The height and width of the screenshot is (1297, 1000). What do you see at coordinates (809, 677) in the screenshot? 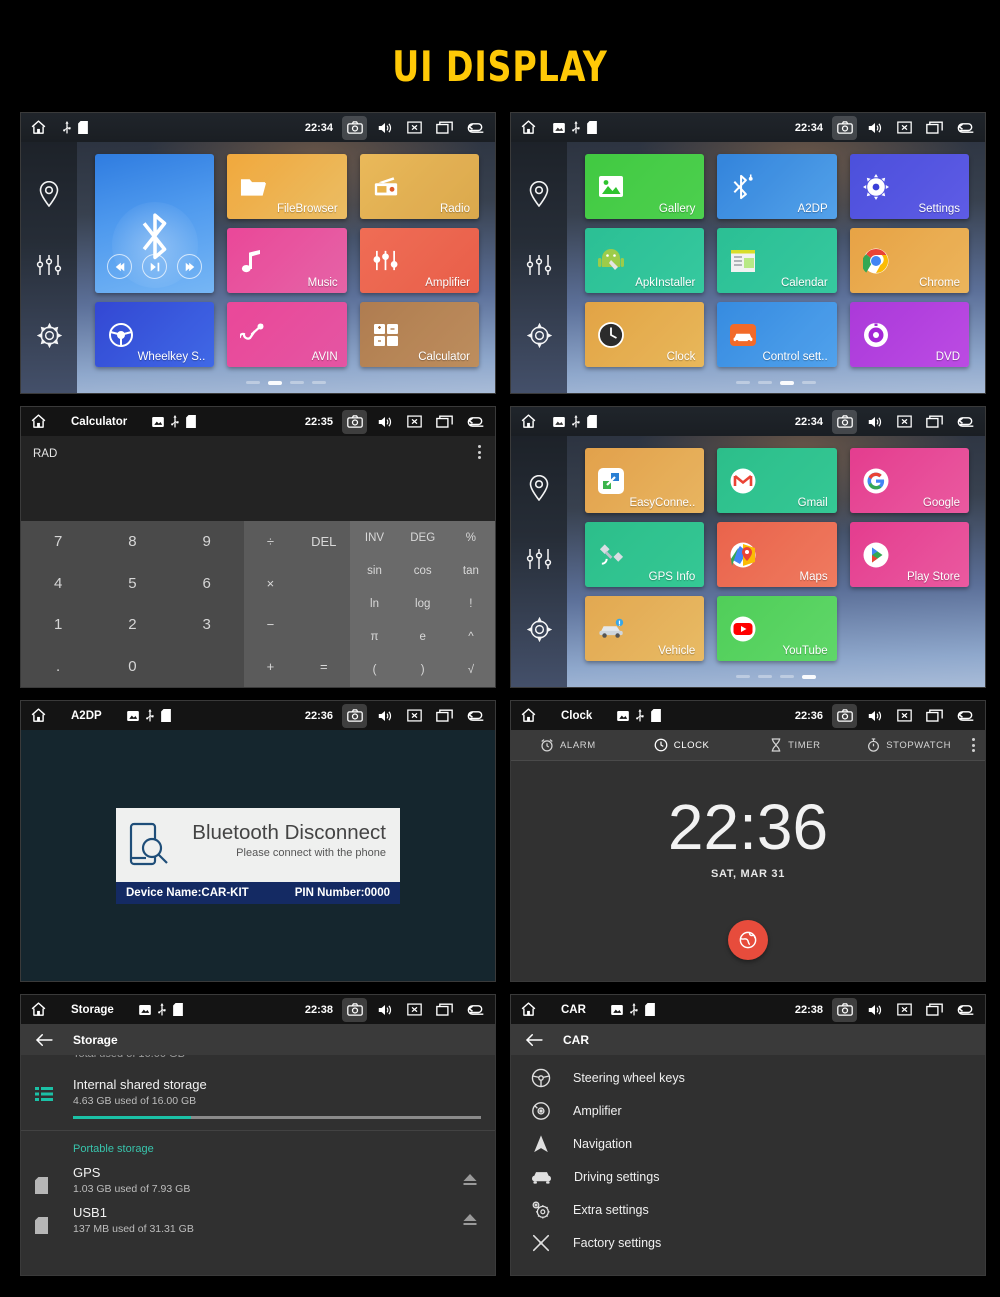
I see `page-dot-active` at bounding box center [809, 677].